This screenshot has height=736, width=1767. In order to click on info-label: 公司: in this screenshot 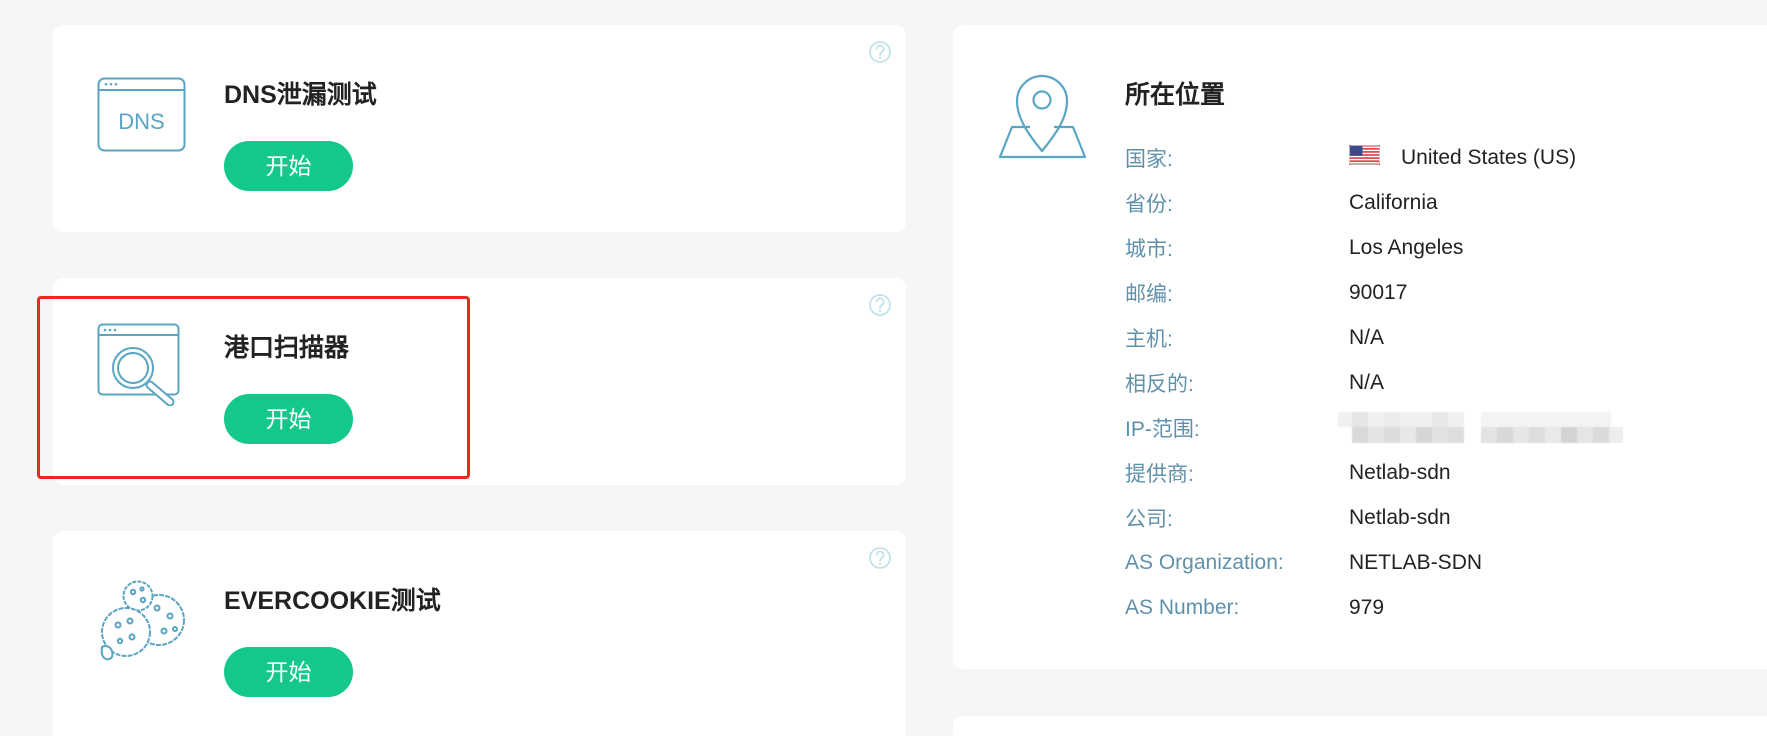, I will do `click(1149, 519)`.